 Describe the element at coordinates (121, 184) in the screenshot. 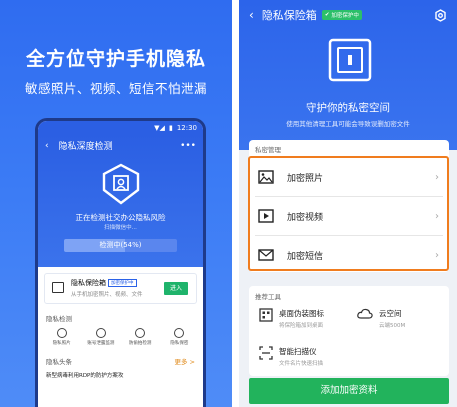

I see `shield-icon` at that location.